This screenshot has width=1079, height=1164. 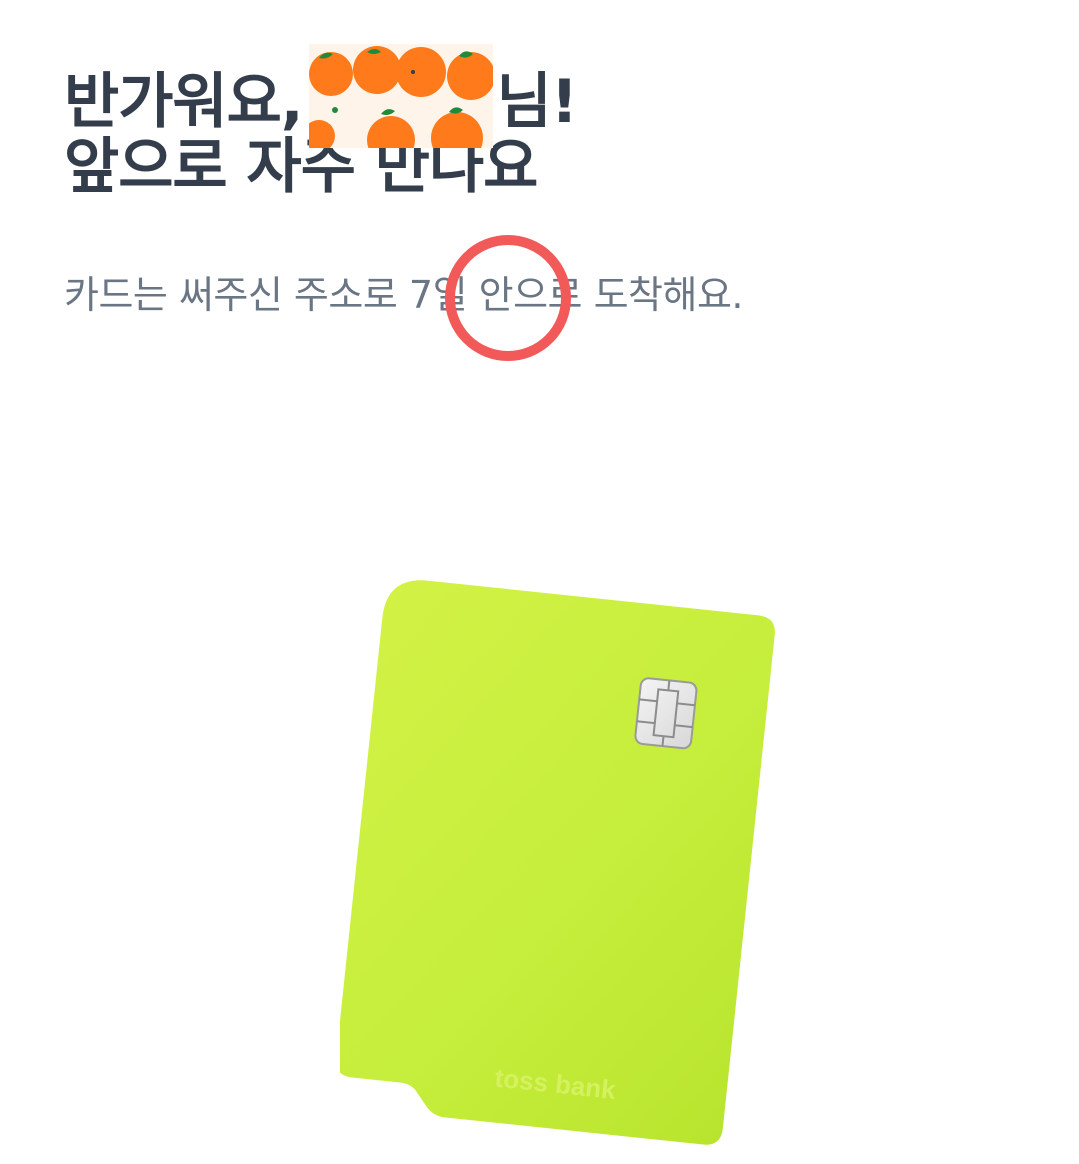 I want to click on orange-pattern-icon, so click(x=400, y=96).